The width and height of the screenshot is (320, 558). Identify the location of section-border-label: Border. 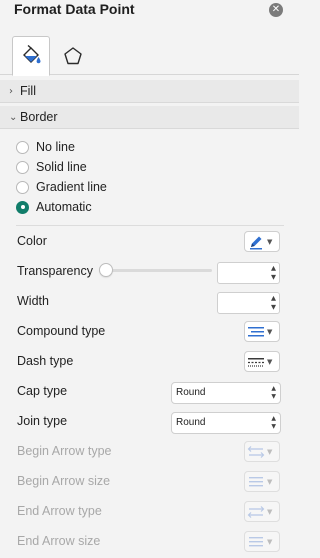
(39, 117).